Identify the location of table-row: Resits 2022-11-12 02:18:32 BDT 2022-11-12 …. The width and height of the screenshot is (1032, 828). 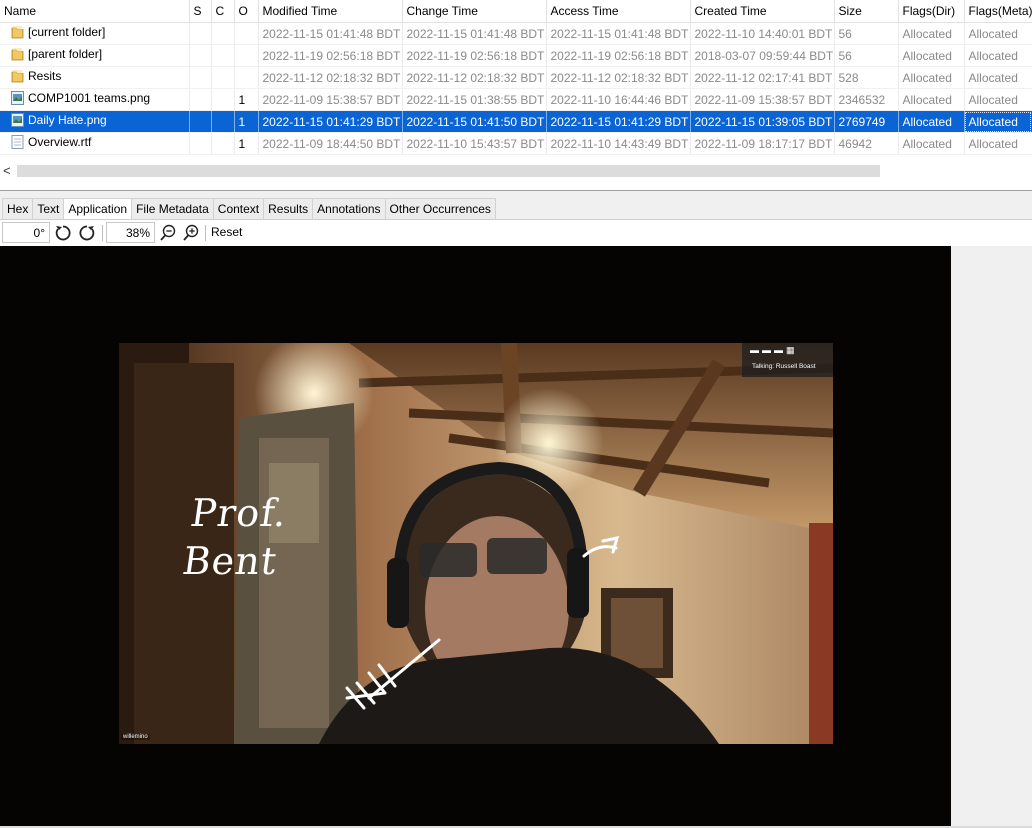
(516, 77).